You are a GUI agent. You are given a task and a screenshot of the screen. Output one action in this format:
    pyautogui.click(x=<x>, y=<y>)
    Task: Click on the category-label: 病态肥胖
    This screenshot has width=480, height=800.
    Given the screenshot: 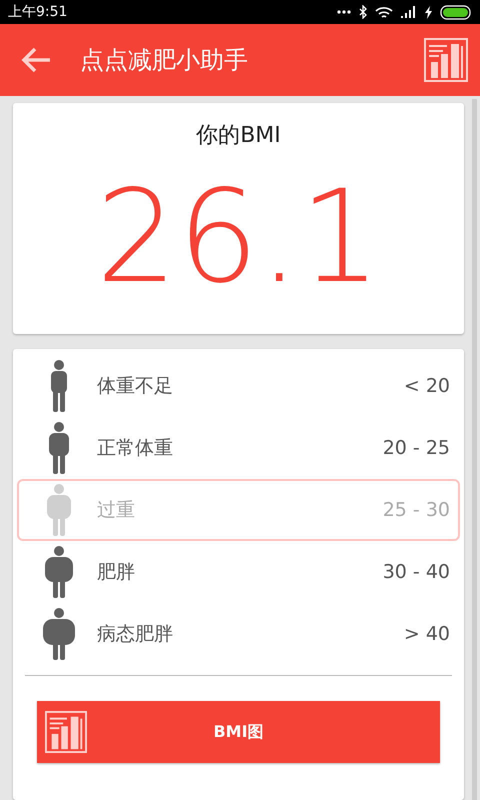 What is the action you would take?
    pyautogui.click(x=135, y=634)
    